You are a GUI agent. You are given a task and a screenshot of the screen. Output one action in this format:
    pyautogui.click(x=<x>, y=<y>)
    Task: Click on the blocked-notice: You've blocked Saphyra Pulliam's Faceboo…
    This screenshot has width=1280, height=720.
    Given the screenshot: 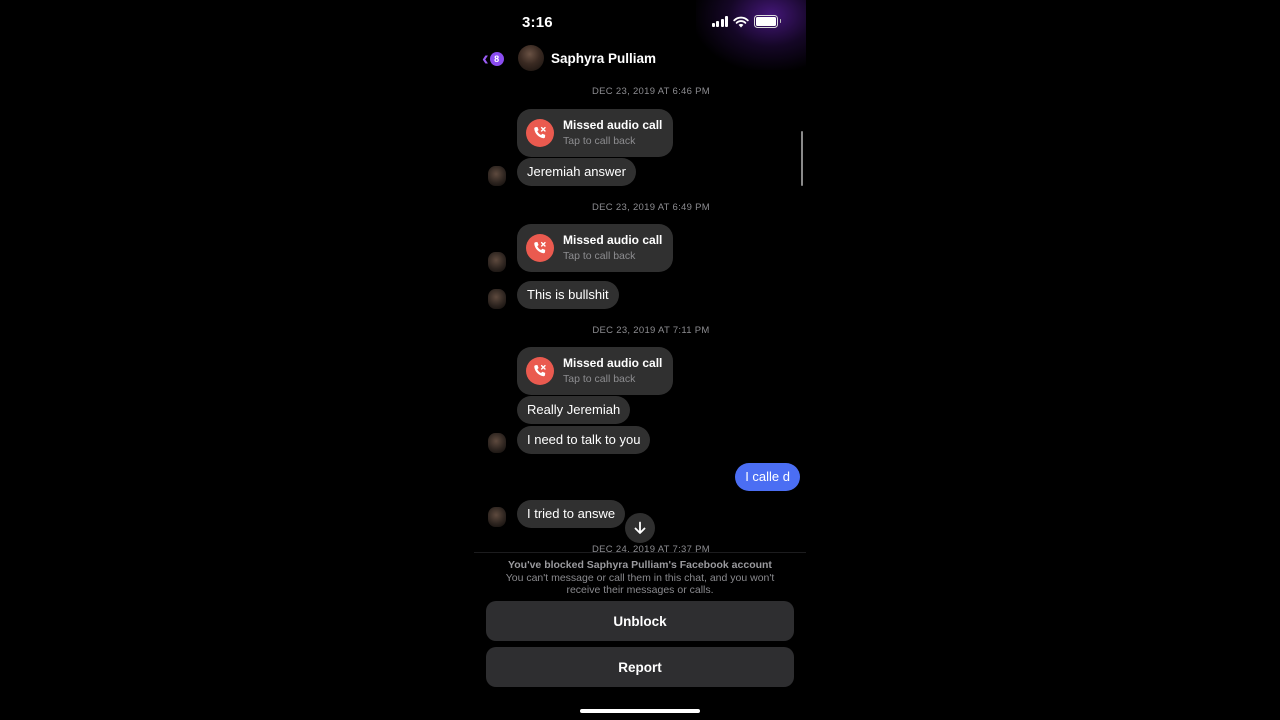 What is the action you would take?
    pyautogui.click(x=640, y=574)
    